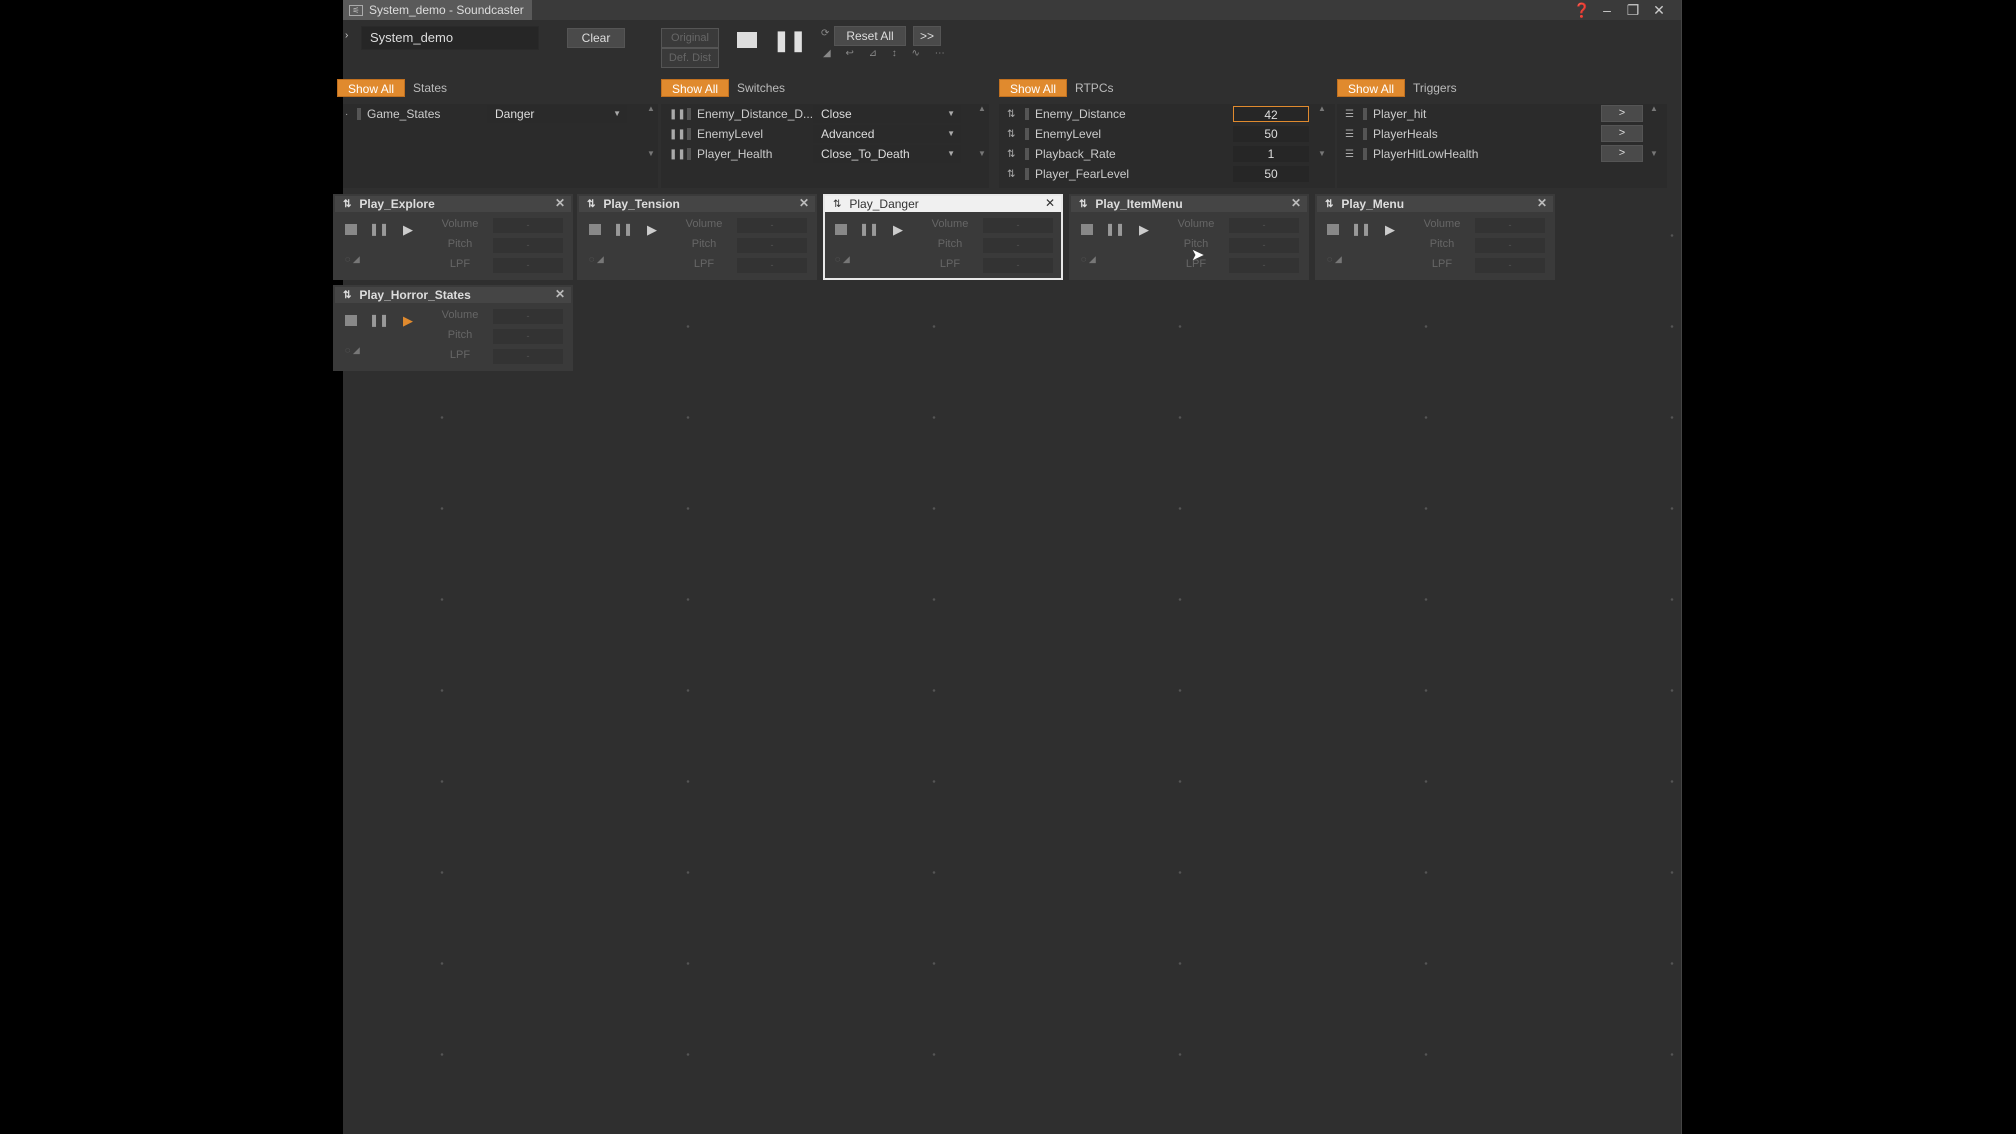  Describe the element at coordinates (453, 204) in the screenshot. I see `event-card-header: ⇅ Play_Explore ✕` at that location.